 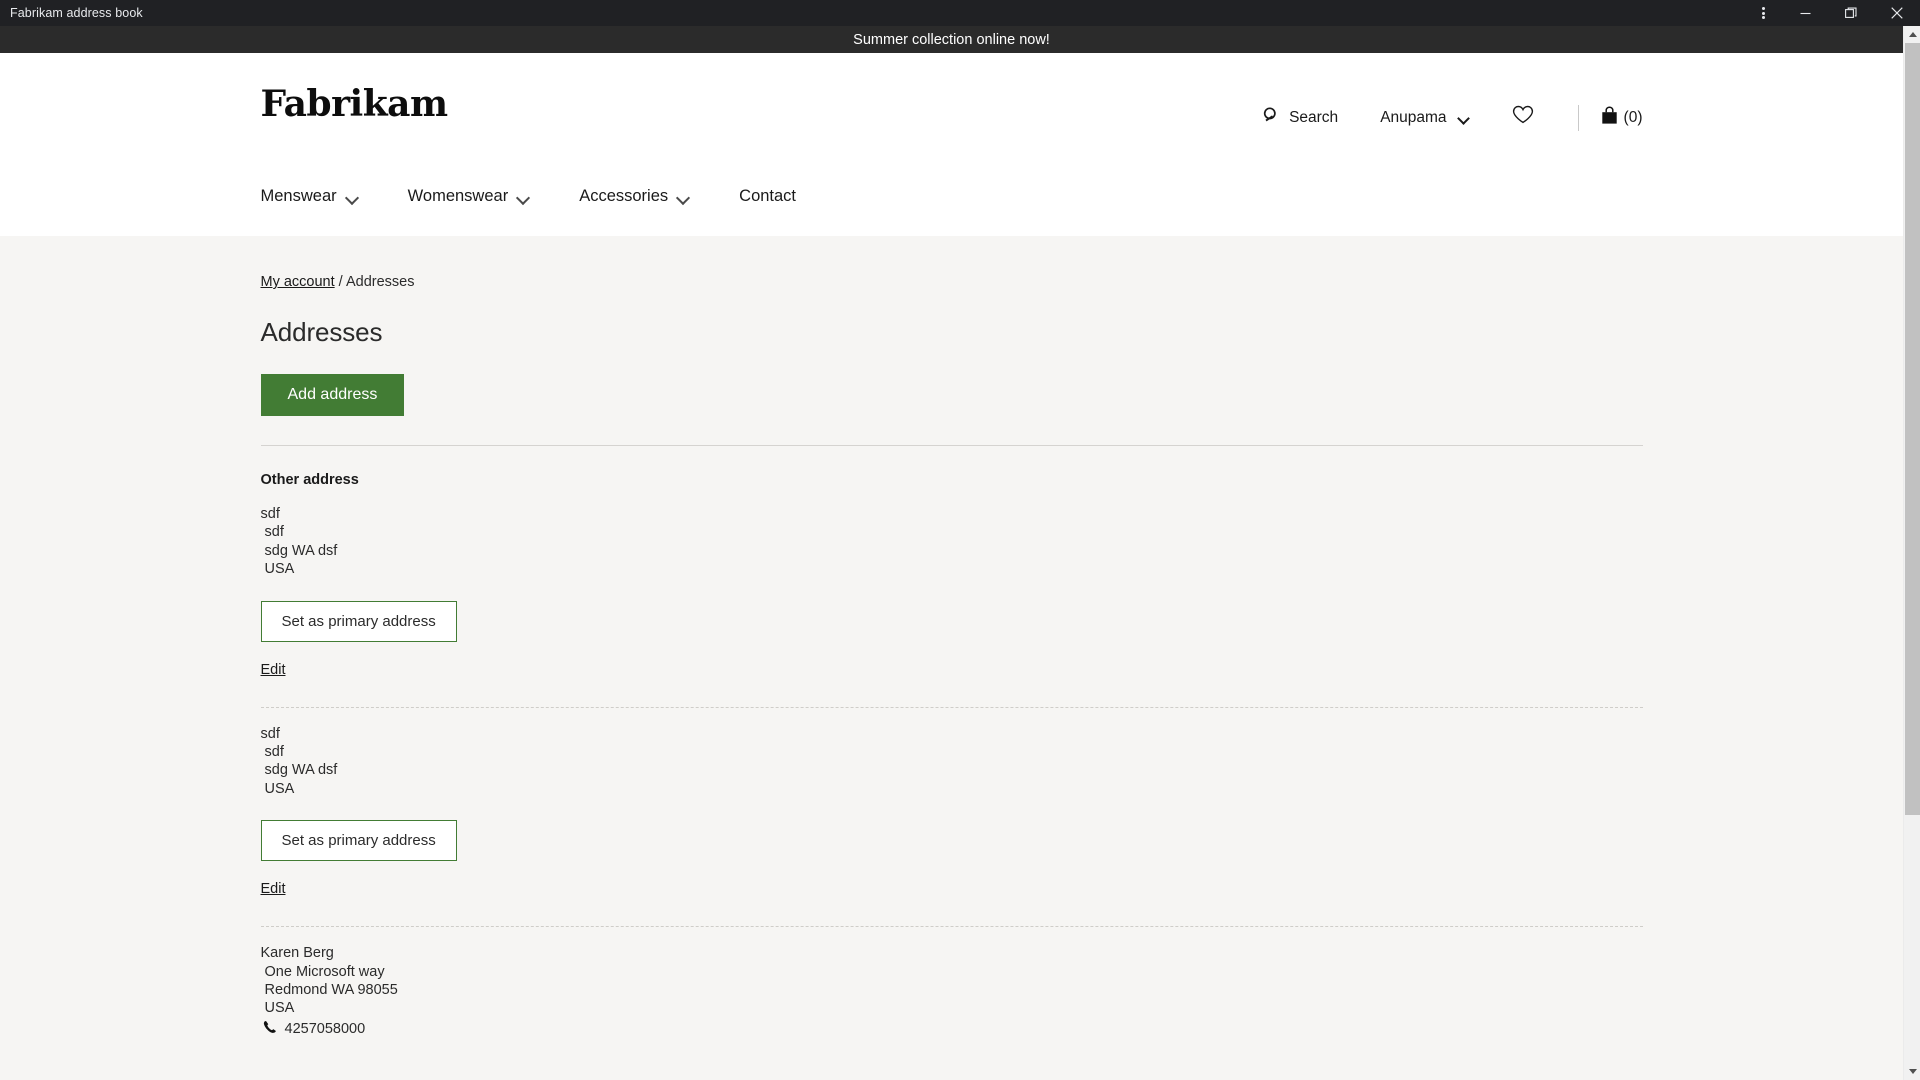 I want to click on breadcrumb-link-my-account: My account, so click(x=298, y=282).